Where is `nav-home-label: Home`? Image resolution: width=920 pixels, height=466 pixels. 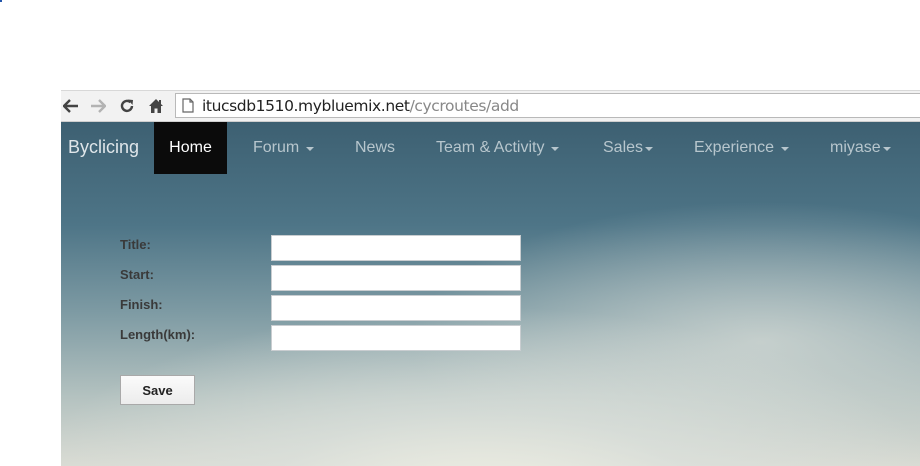
nav-home-label: Home is located at coordinates (190, 147).